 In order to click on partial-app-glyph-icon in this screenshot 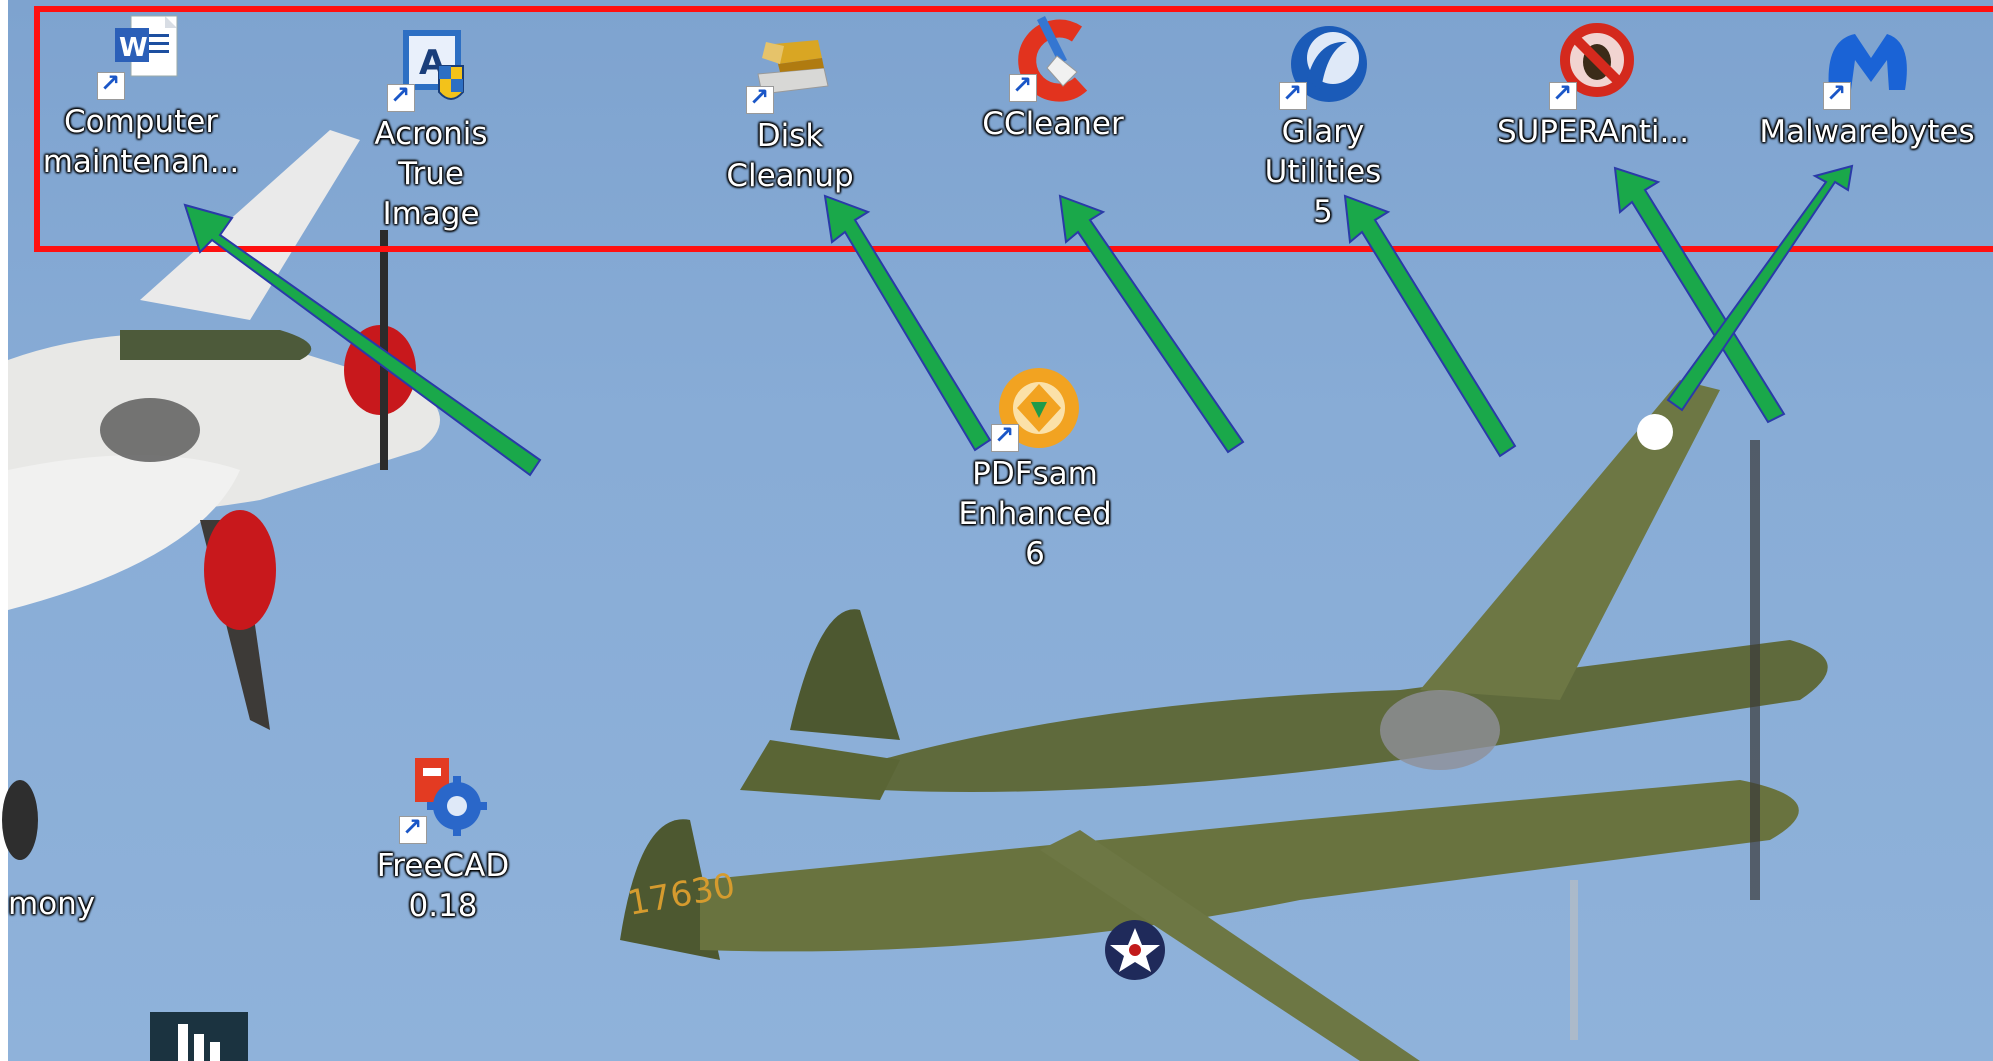, I will do `click(199, 1042)`.